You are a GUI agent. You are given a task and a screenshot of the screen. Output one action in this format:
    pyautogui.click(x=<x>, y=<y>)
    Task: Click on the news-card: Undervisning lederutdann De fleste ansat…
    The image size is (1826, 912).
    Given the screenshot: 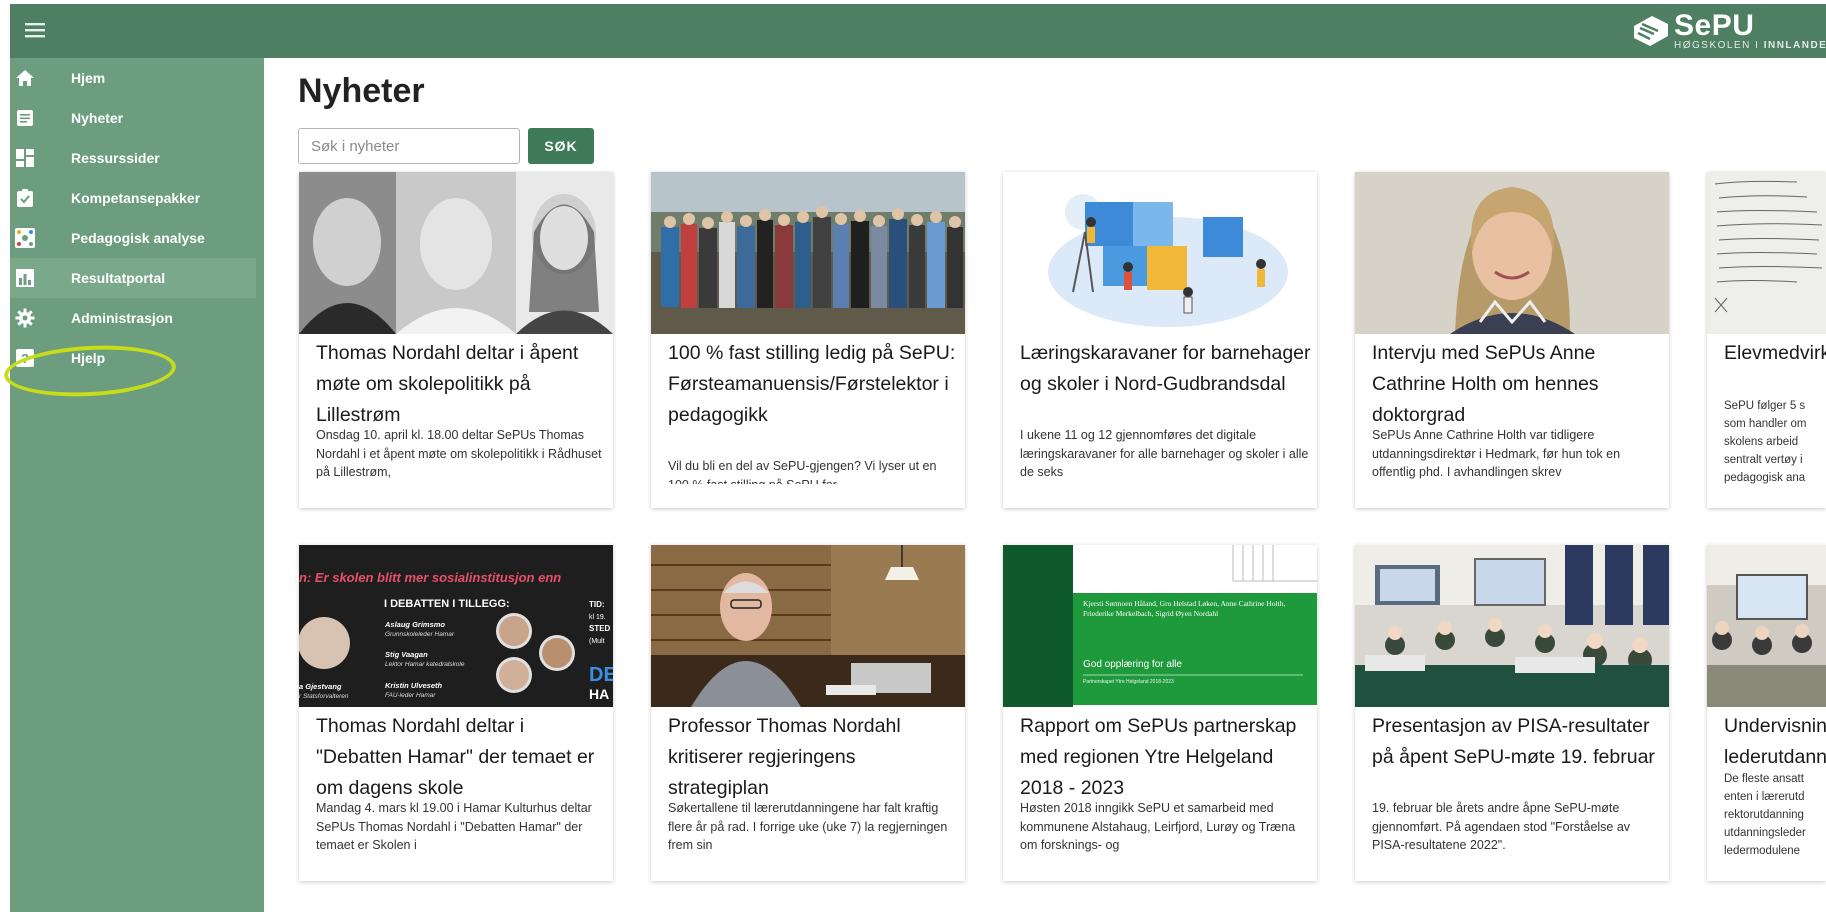 What is the action you would take?
    pyautogui.click(x=1766, y=713)
    